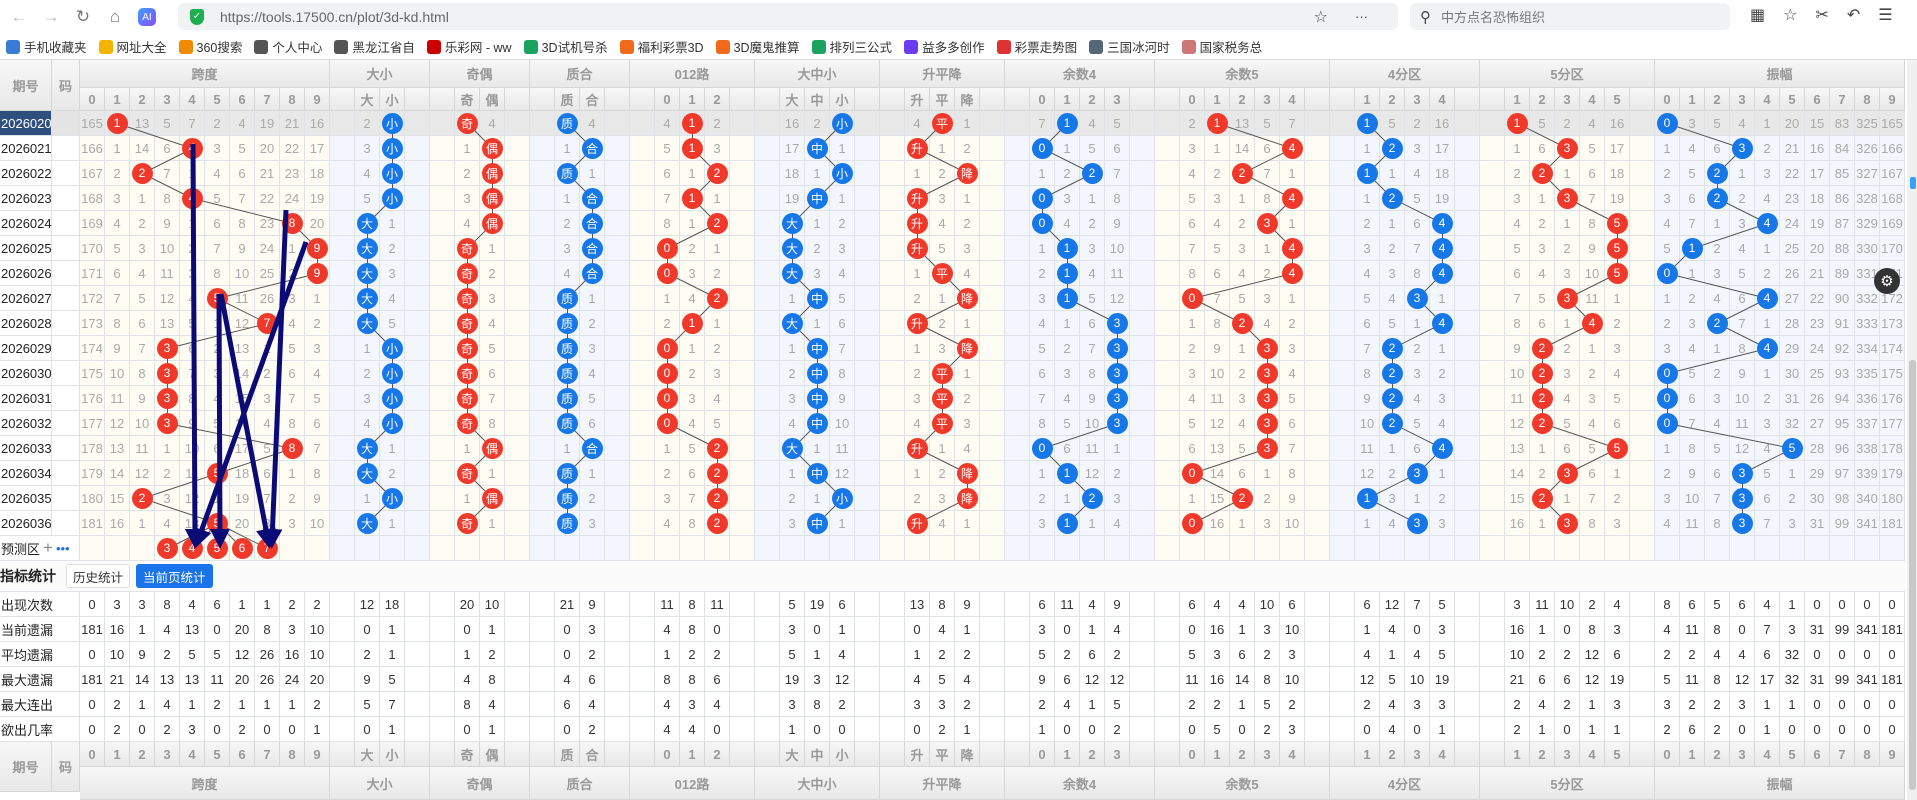 Image resolution: width=1917 pixels, height=800 pixels. I want to click on hit-ball: 升, so click(917, 248).